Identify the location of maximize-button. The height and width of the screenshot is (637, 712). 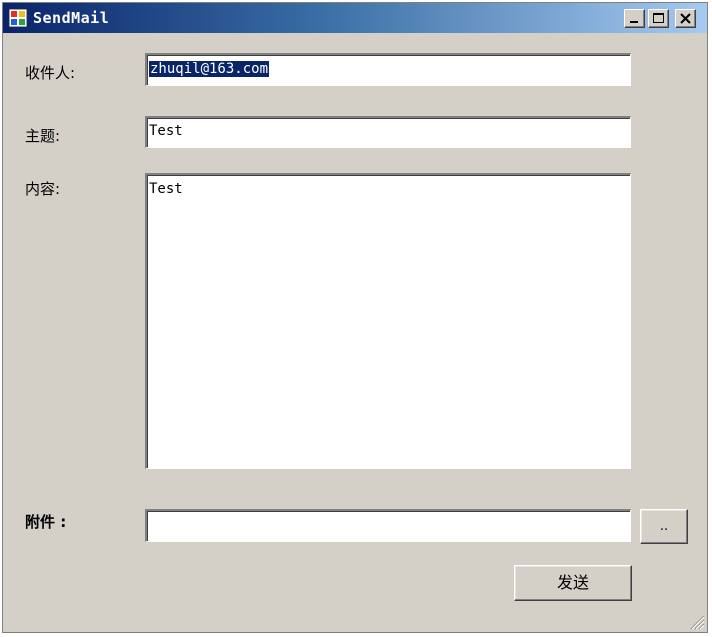
(658, 18).